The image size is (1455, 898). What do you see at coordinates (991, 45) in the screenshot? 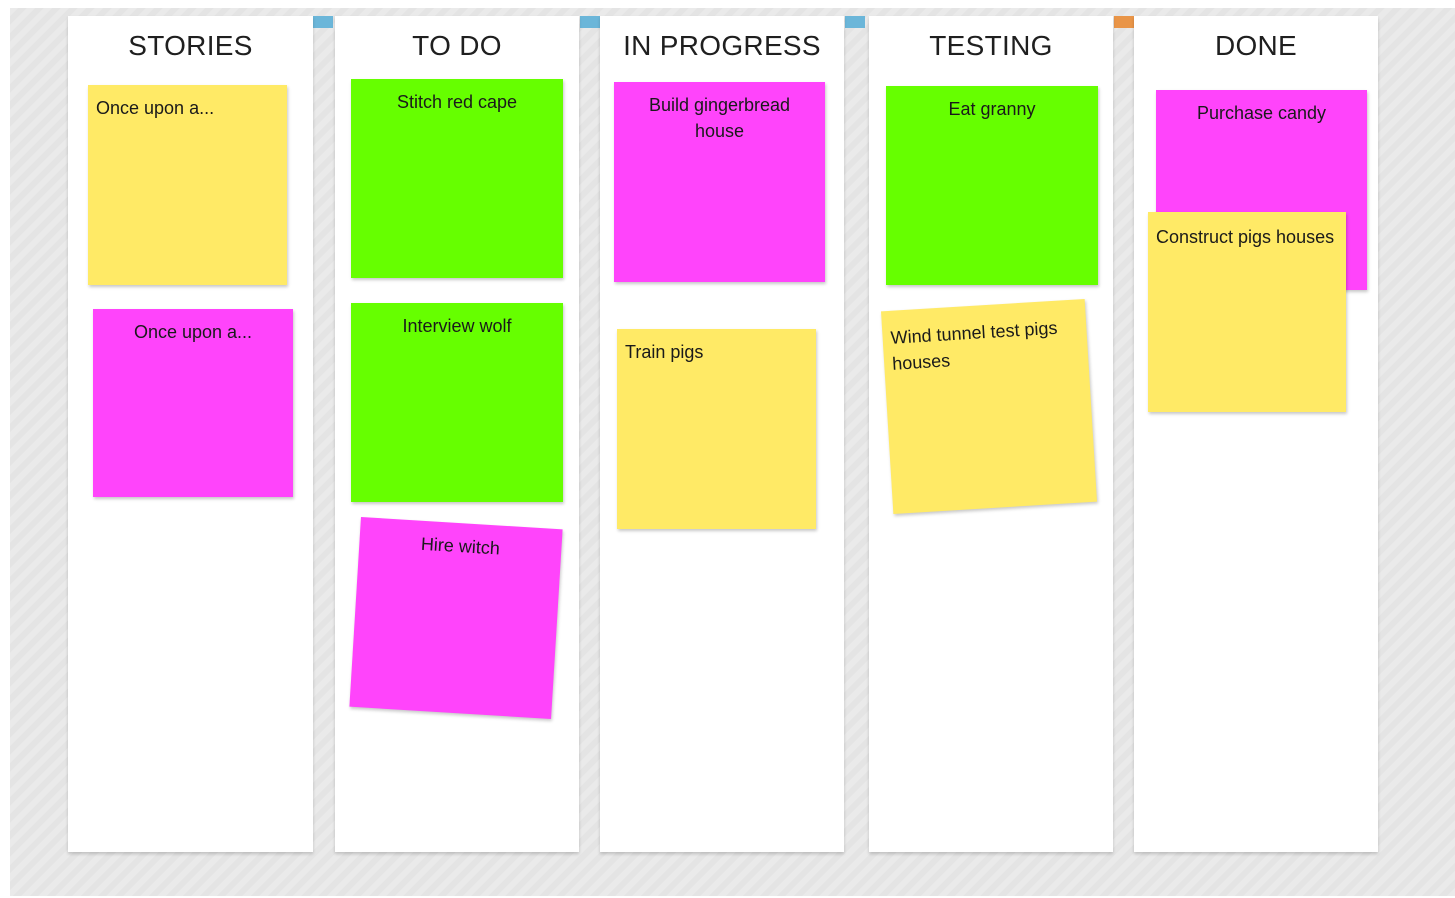
I see `column-title: TESTING` at bounding box center [991, 45].